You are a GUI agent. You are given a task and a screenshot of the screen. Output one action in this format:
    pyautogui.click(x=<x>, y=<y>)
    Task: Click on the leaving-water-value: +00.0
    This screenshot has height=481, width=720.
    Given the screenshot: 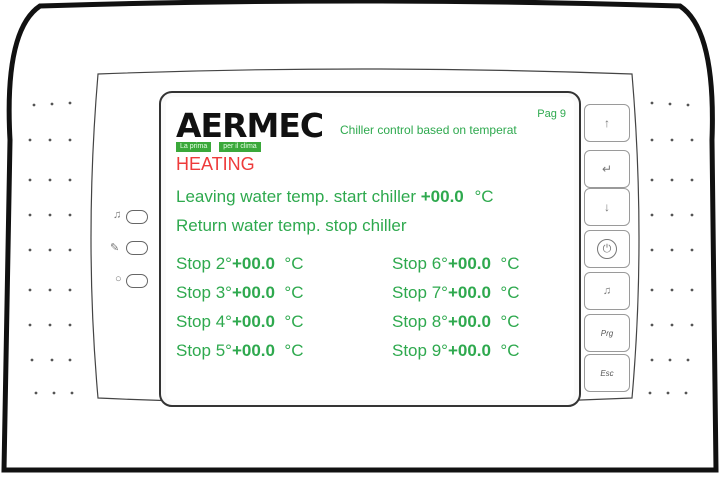 What is the action you would take?
    pyautogui.click(x=442, y=196)
    